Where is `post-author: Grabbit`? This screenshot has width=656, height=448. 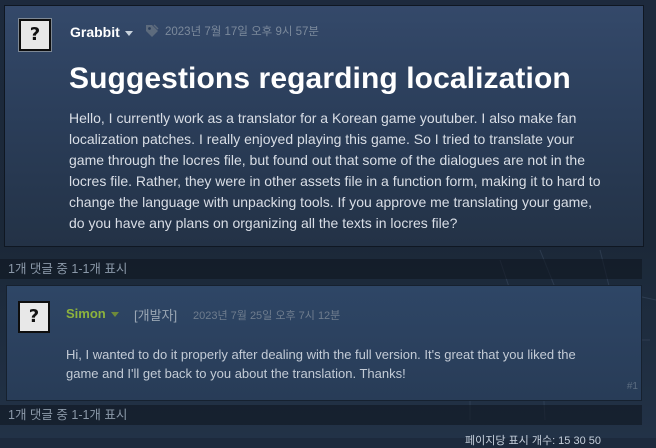 post-author: Grabbit is located at coordinates (101, 32).